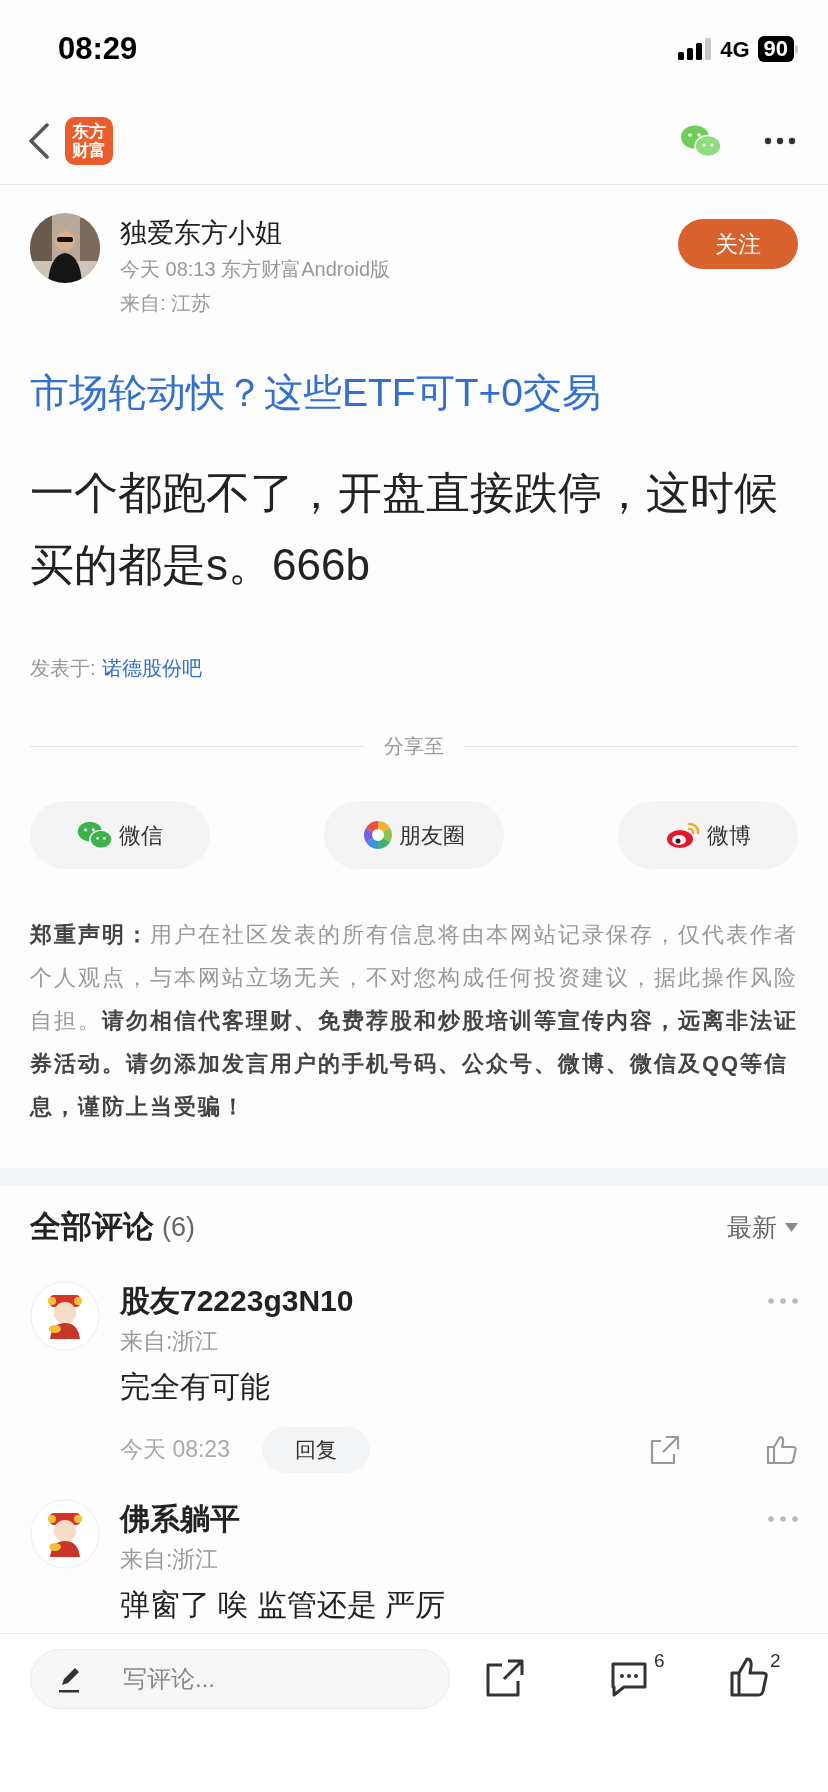  Describe the element at coordinates (178, 1227) in the screenshot. I see `comment-count: (6)` at that location.